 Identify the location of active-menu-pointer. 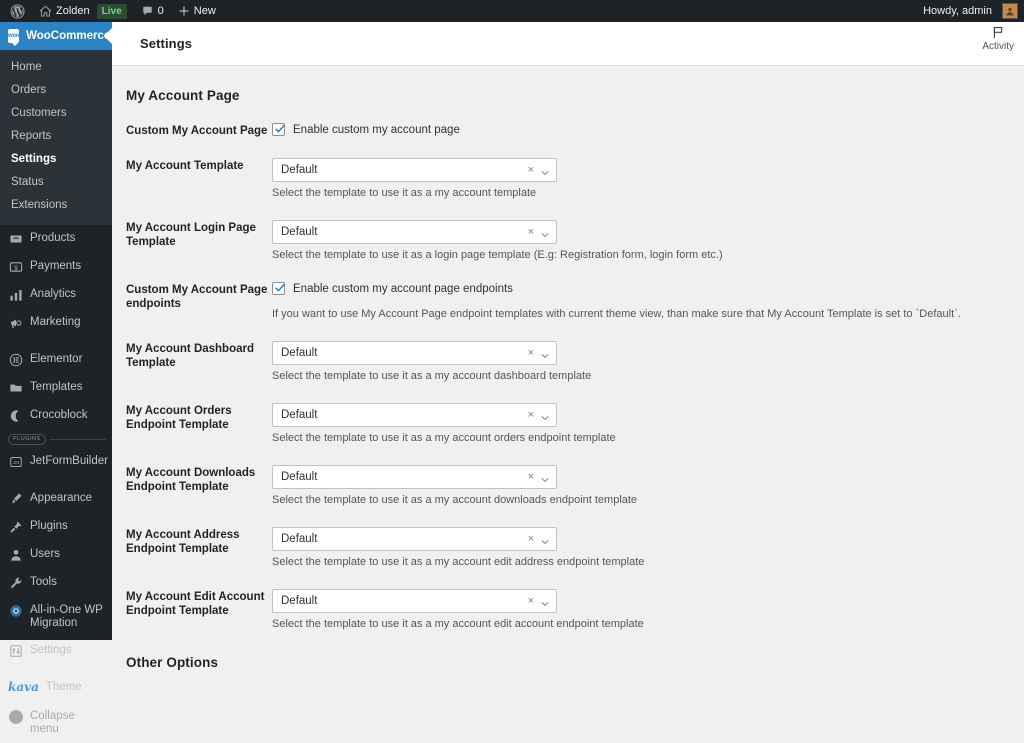
(108, 36).